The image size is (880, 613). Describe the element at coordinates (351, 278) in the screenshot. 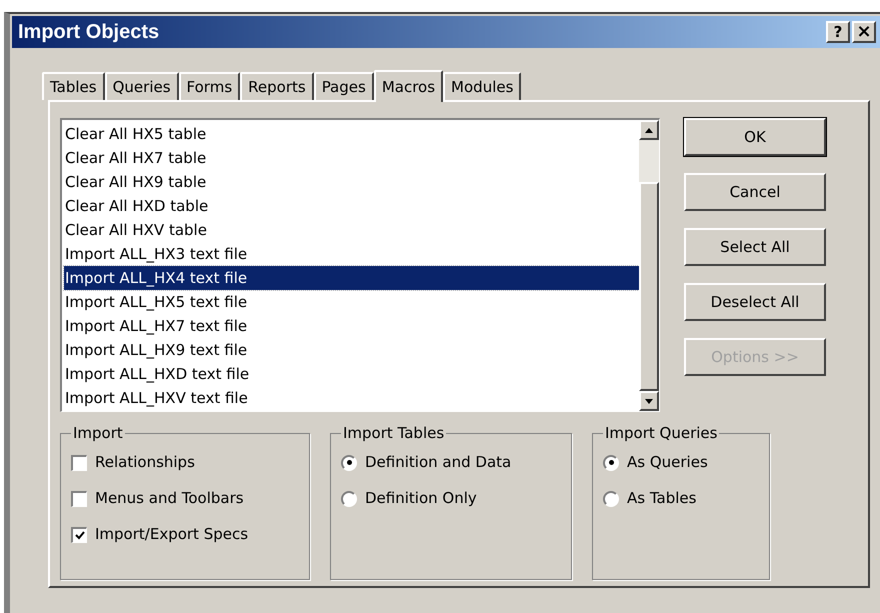

I see `list-item: Import ALL_HX4 text file` at that location.